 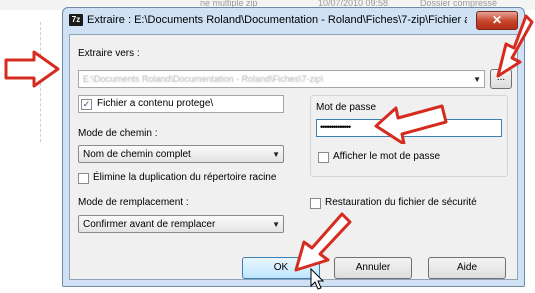 What do you see at coordinates (317, 279) in the screenshot?
I see `mouse-cursor-icon` at bounding box center [317, 279].